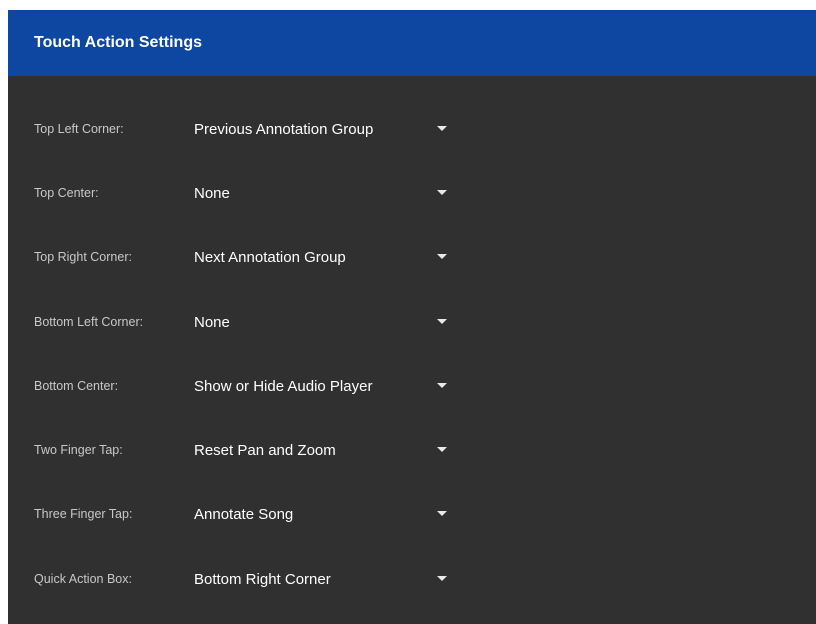  What do you see at coordinates (270, 257) in the screenshot?
I see `dropdown-value: Next Annotation Group` at bounding box center [270, 257].